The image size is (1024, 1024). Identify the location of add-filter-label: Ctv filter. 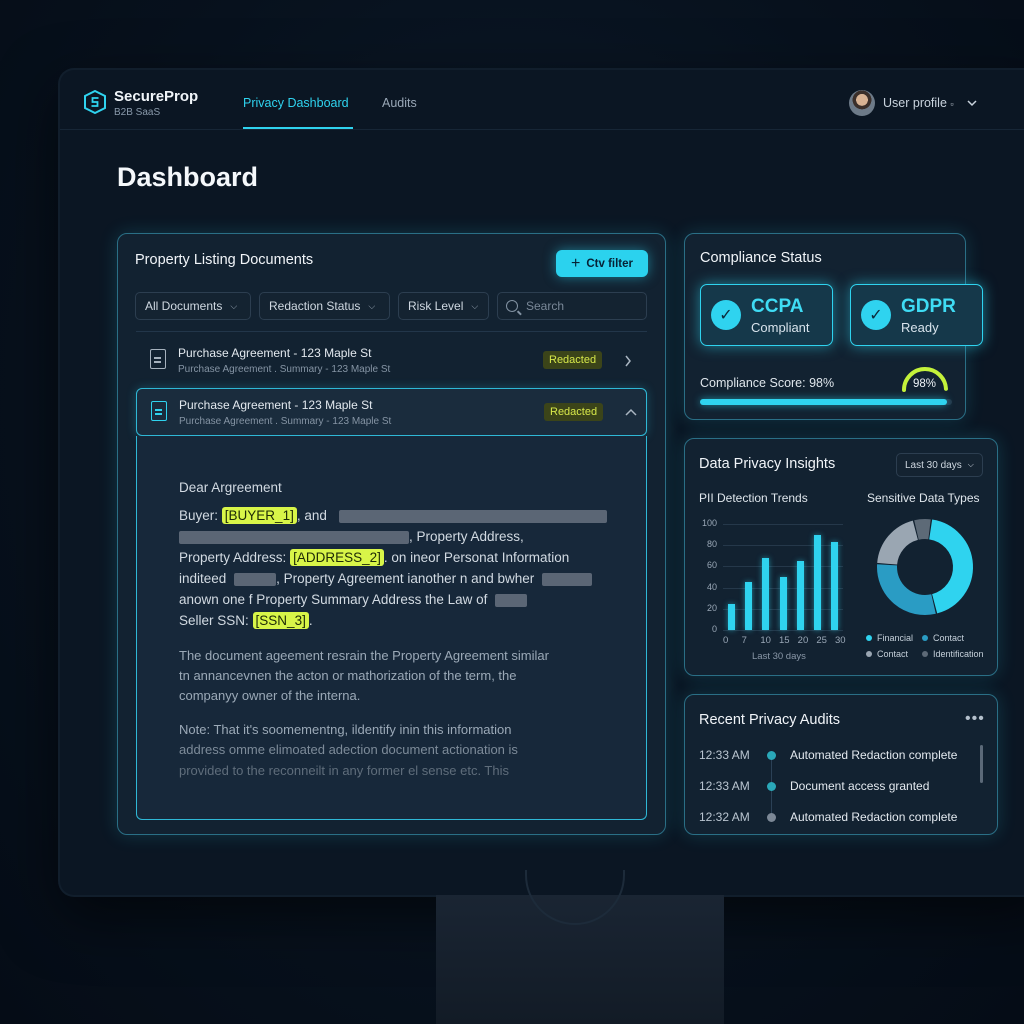
(609, 263).